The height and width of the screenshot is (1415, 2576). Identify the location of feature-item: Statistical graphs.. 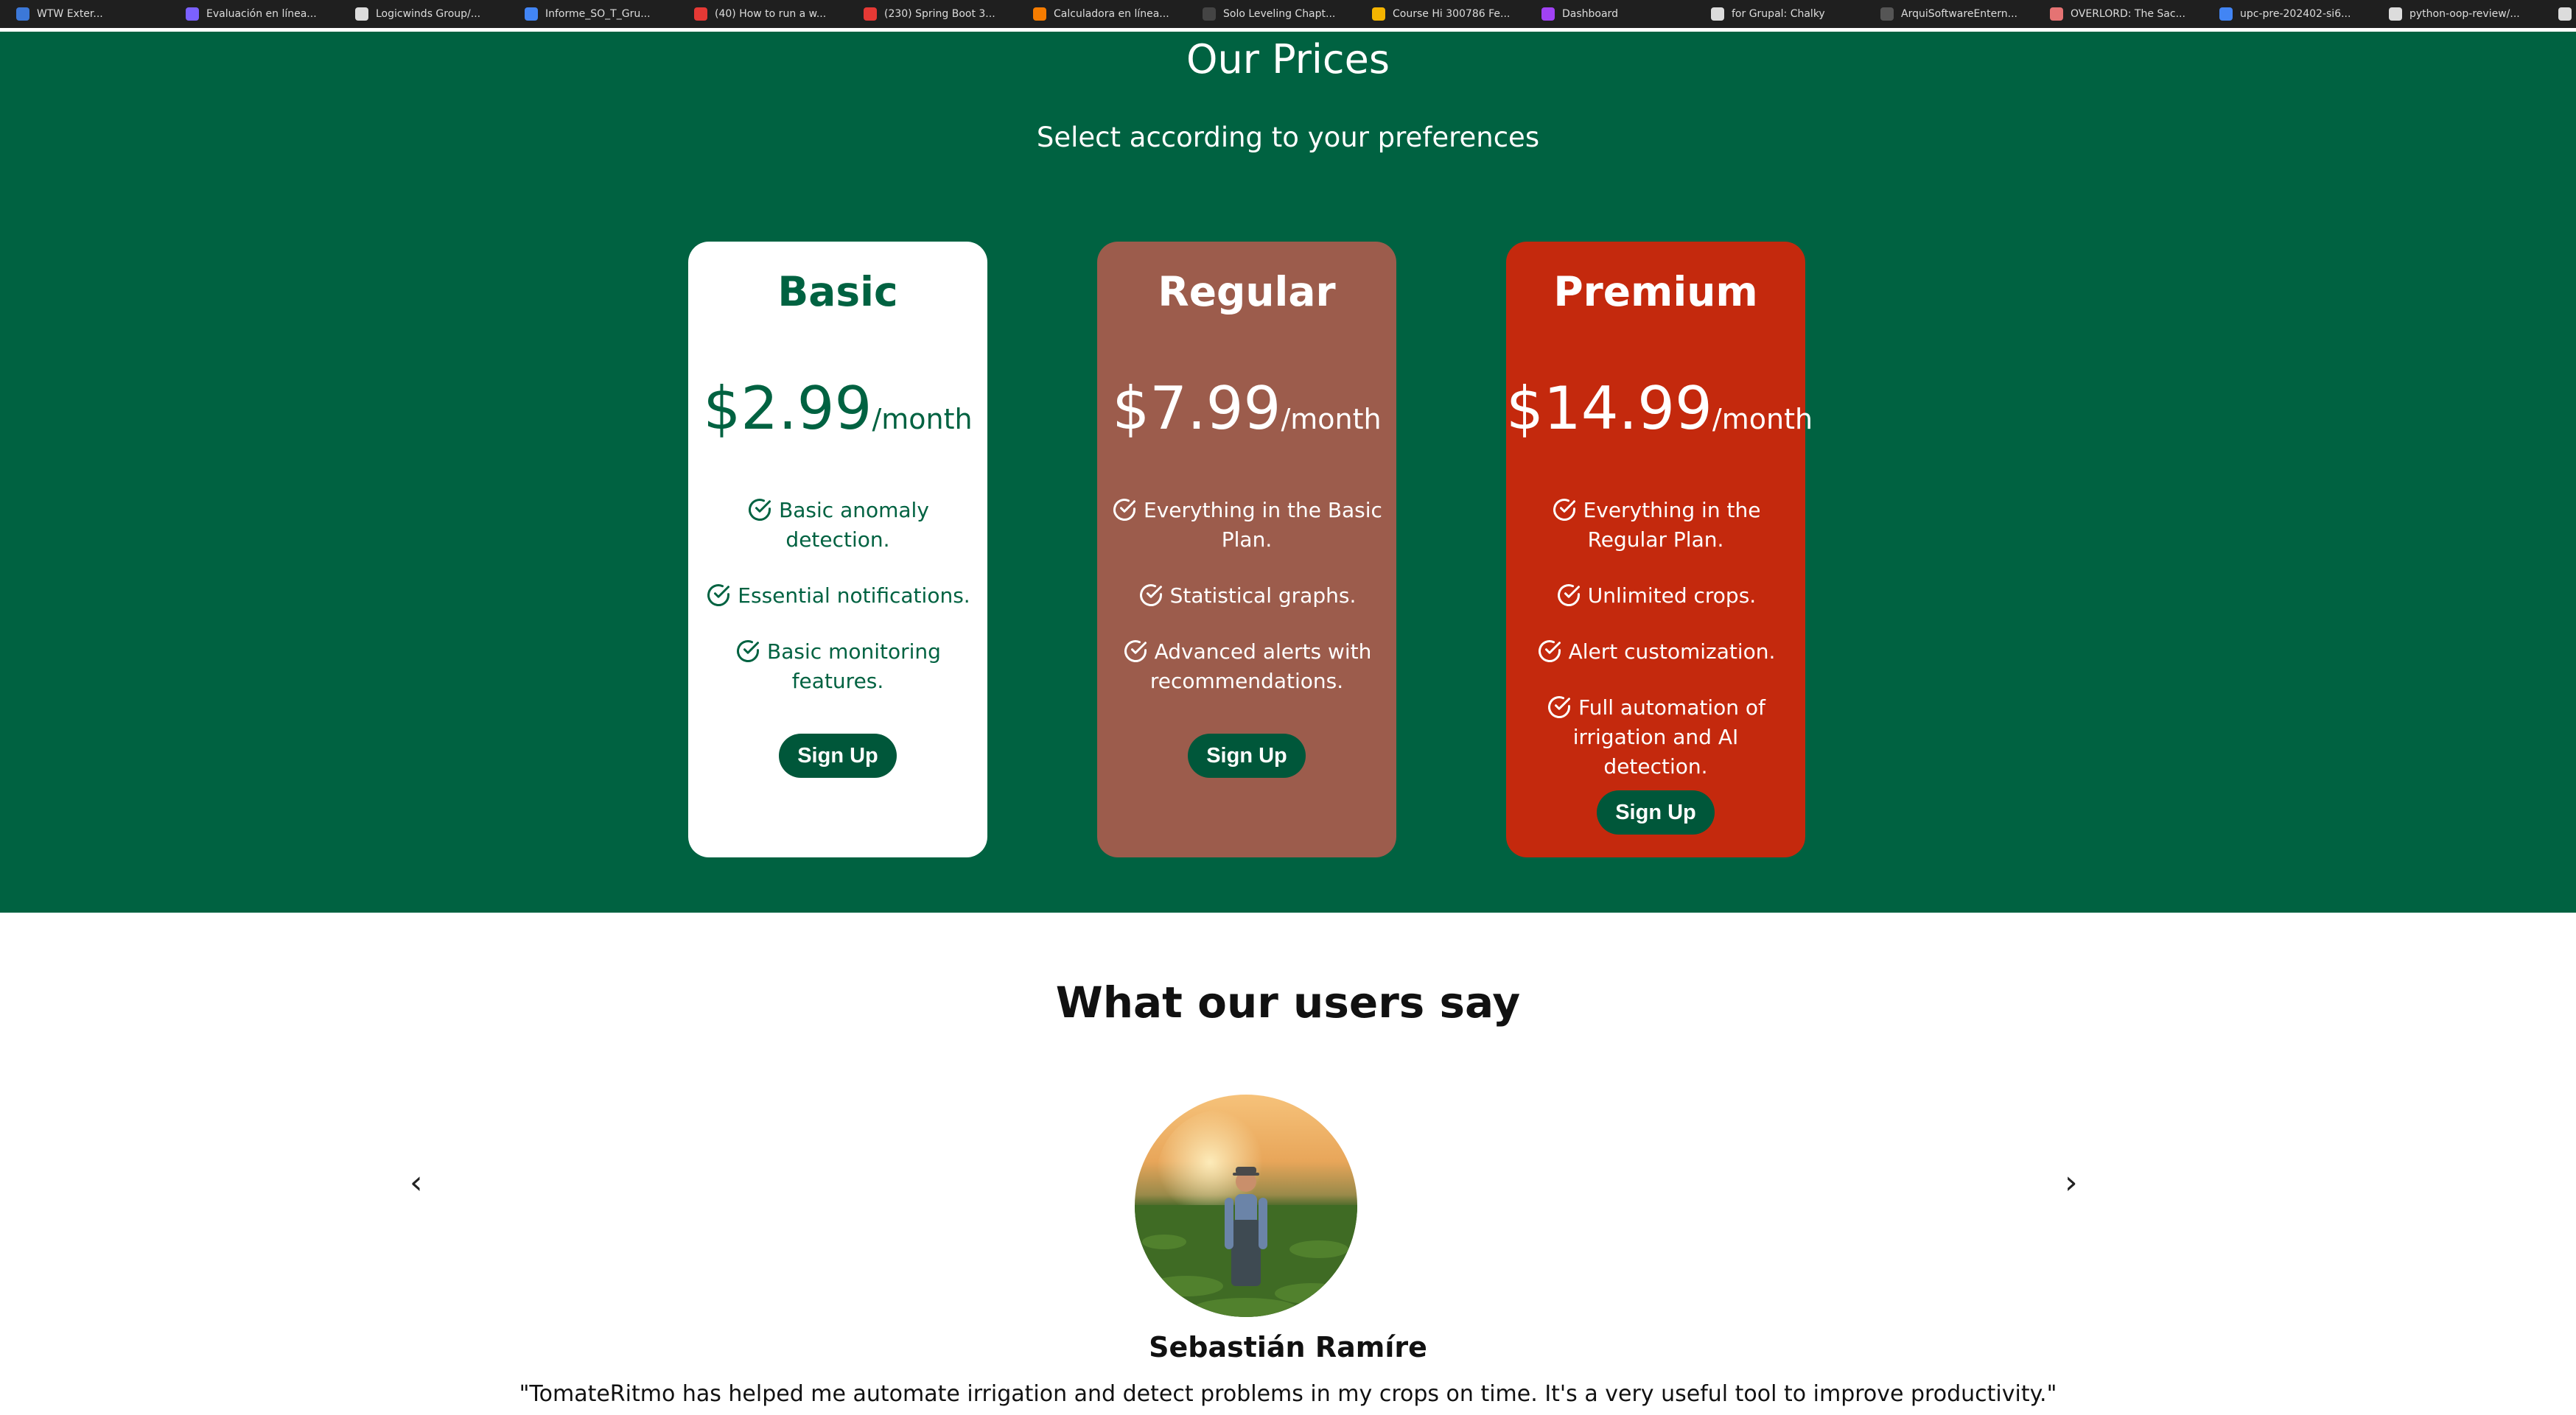
(1246, 596).